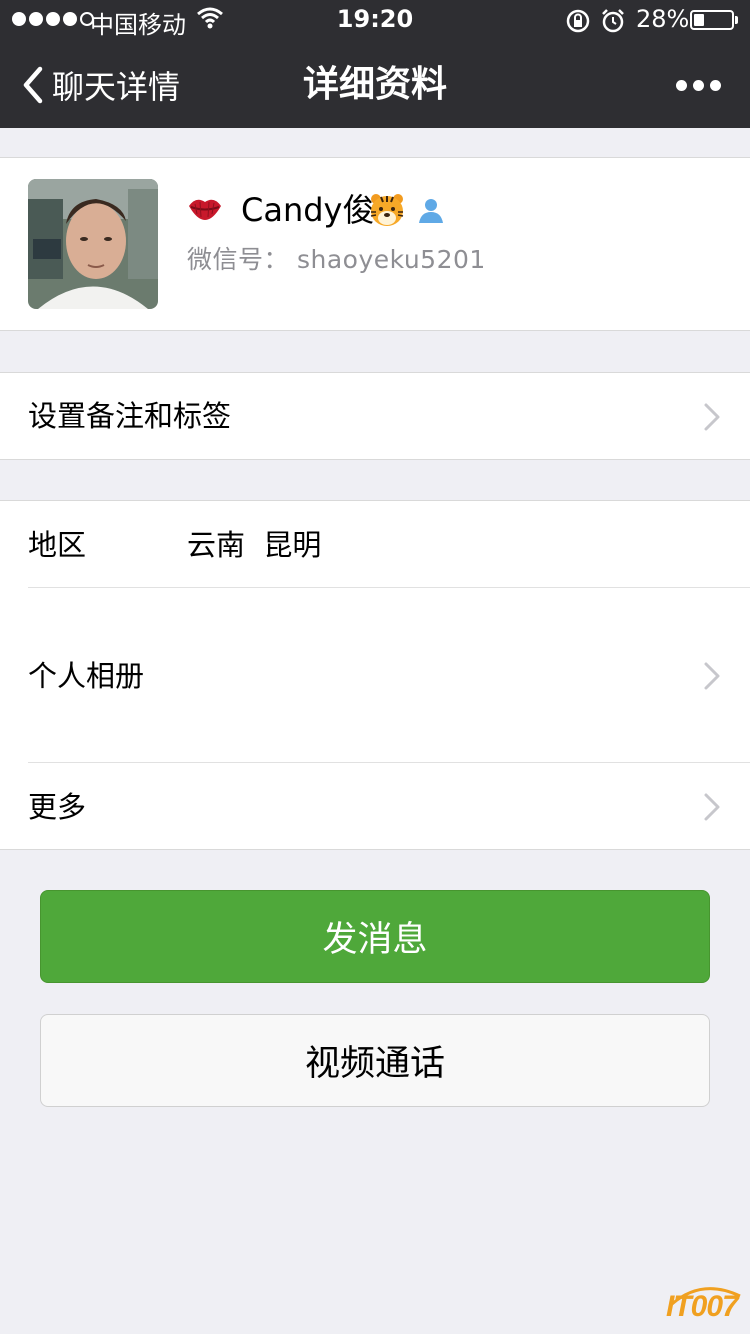 Image resolution: width=750 pixels, height=1334 pixels. Describe the element at coordinates (375, 416) in the screenshot. I see `remark-tags-row: 设置备注和标签` at that location.